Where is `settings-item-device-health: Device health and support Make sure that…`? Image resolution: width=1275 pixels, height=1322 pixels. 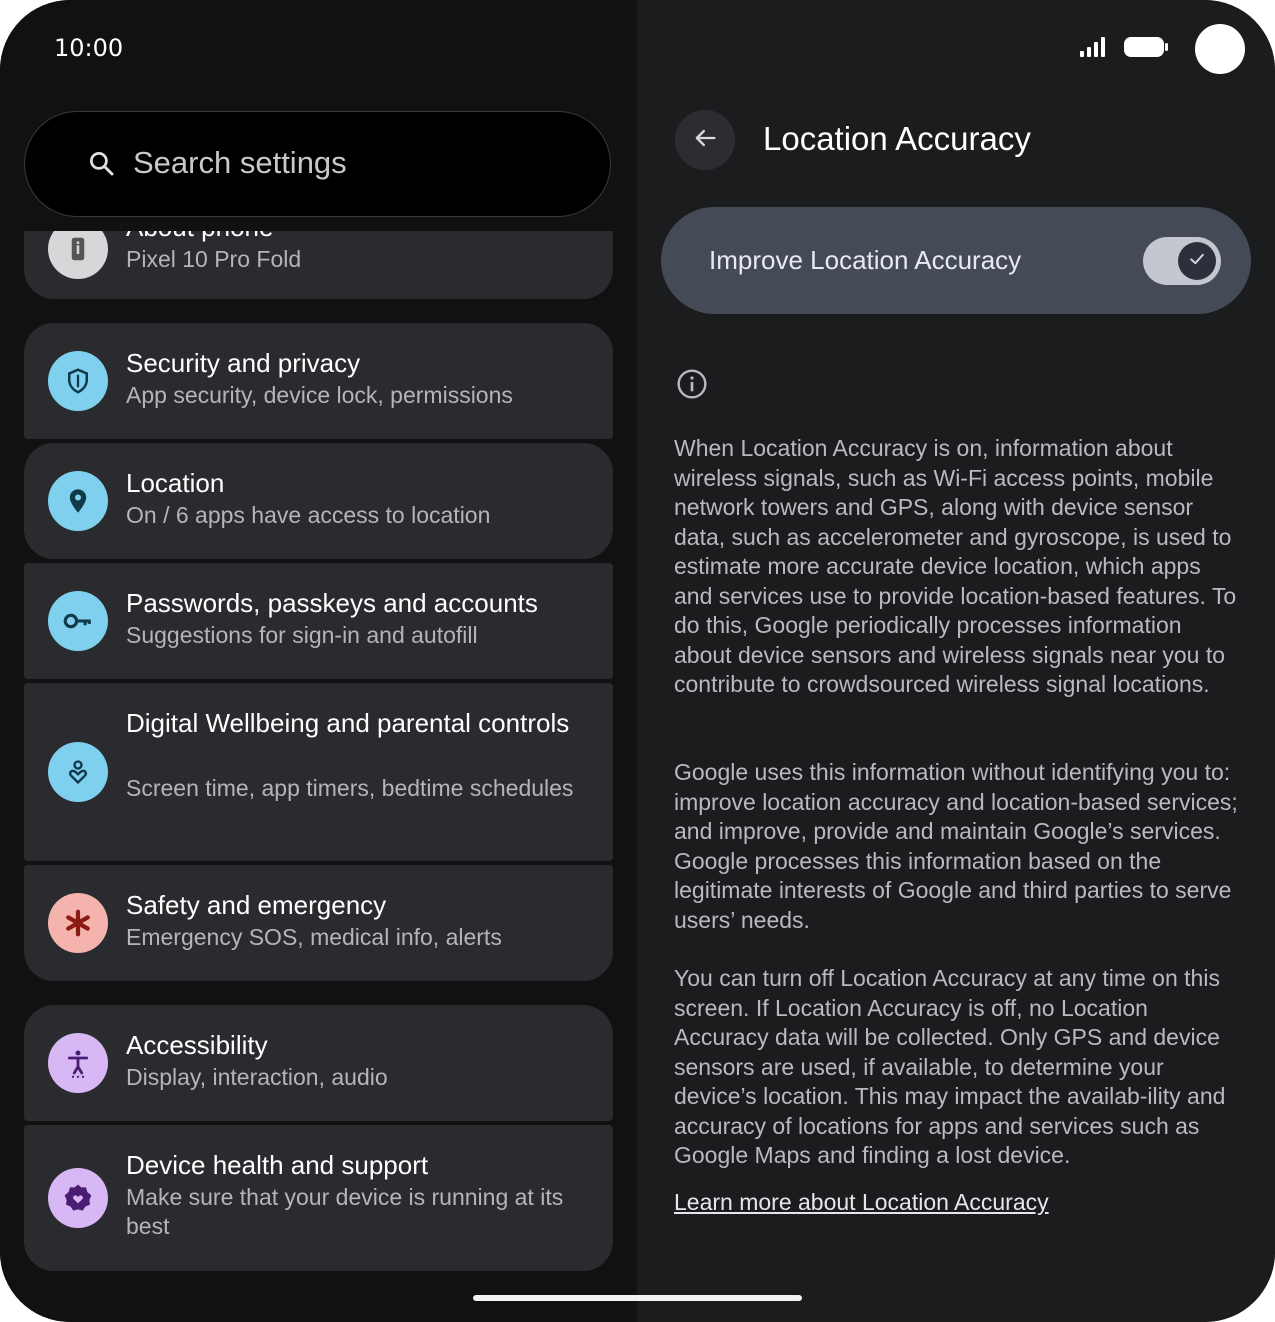 settings-item-device-health: Device health and support Make sure that… is located at coordinates (318, 1198).